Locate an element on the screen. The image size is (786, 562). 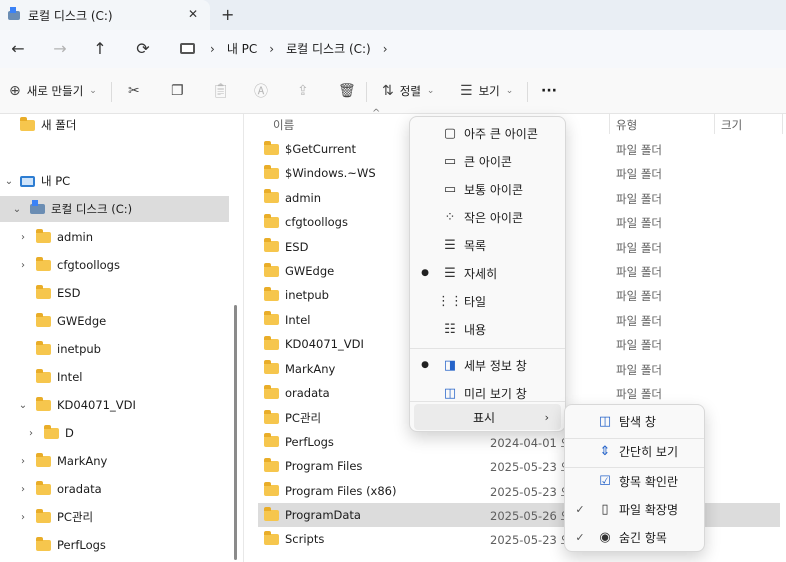
file-name: ProgramData is located at coordinates (323, 515).